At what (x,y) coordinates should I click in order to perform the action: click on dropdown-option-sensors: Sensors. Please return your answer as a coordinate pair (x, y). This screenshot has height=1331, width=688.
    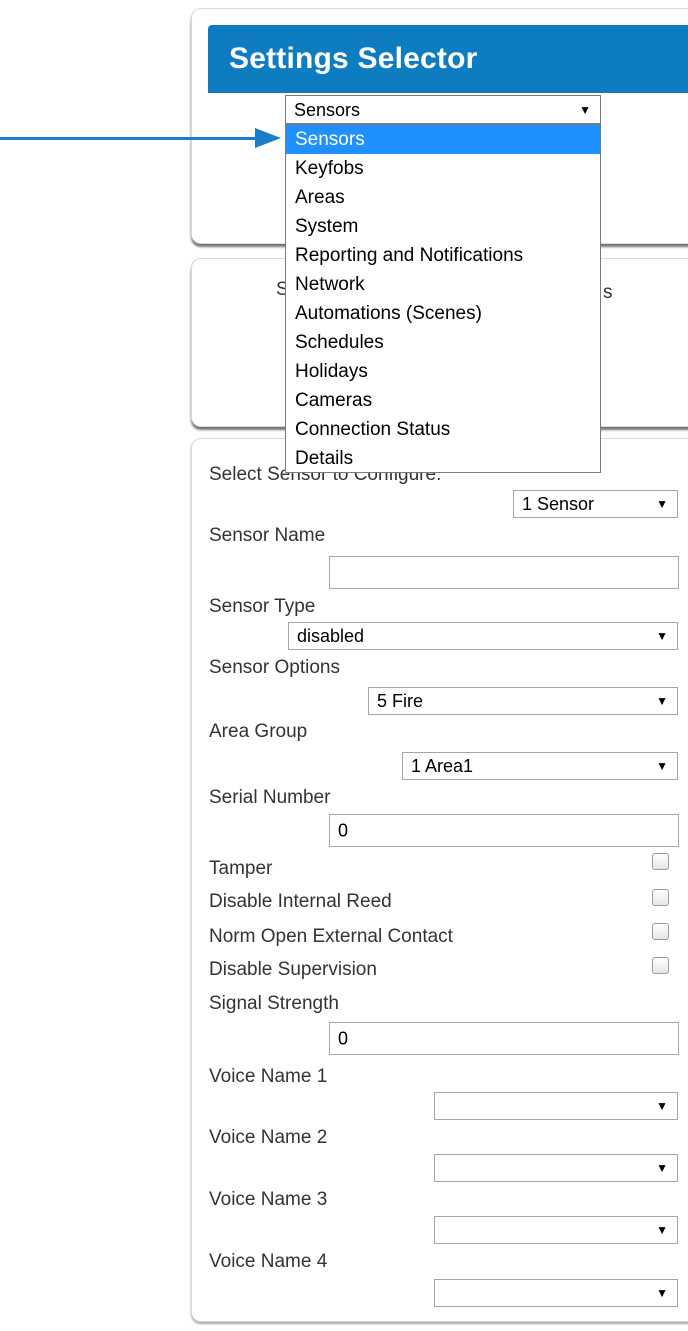
    Looking at the image, I should click on (443, 139).